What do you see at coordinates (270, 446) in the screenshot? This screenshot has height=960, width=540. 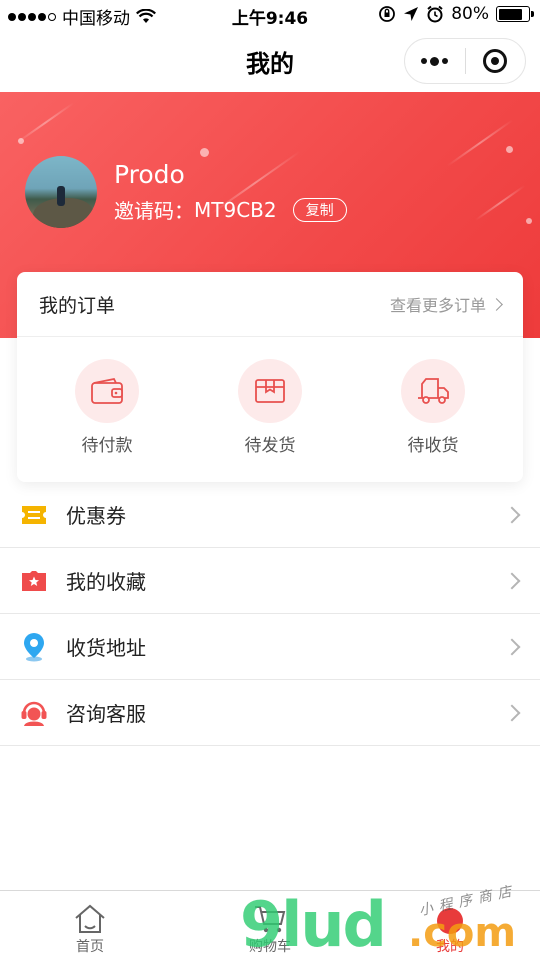 I see `order-status-label: 待发货` at bounding box center [270, 446].